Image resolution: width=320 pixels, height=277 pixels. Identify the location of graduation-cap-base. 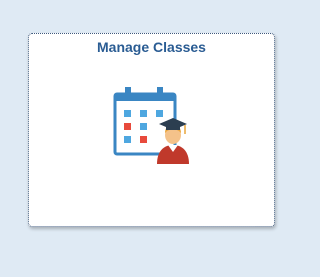
(173, 127).